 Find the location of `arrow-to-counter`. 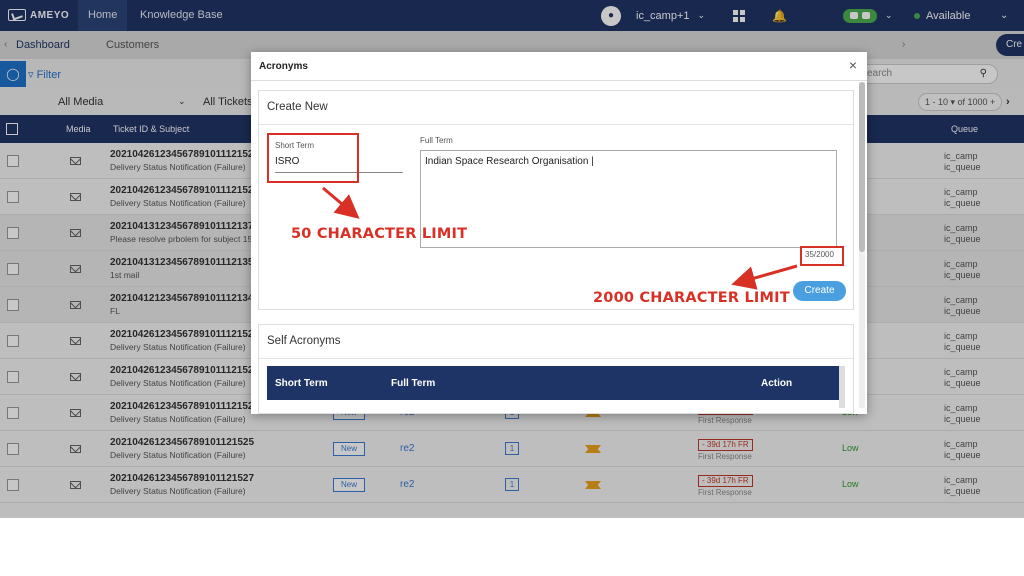

arrow-to-counter is located at coordinates (764, 277).